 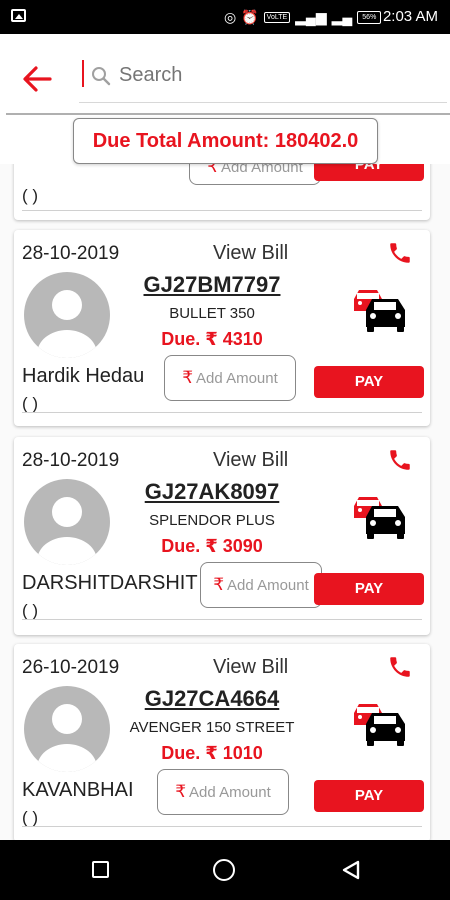 I want to click on vehicle-model: SPLENDOR PLUS, so click(x=212, y=520).